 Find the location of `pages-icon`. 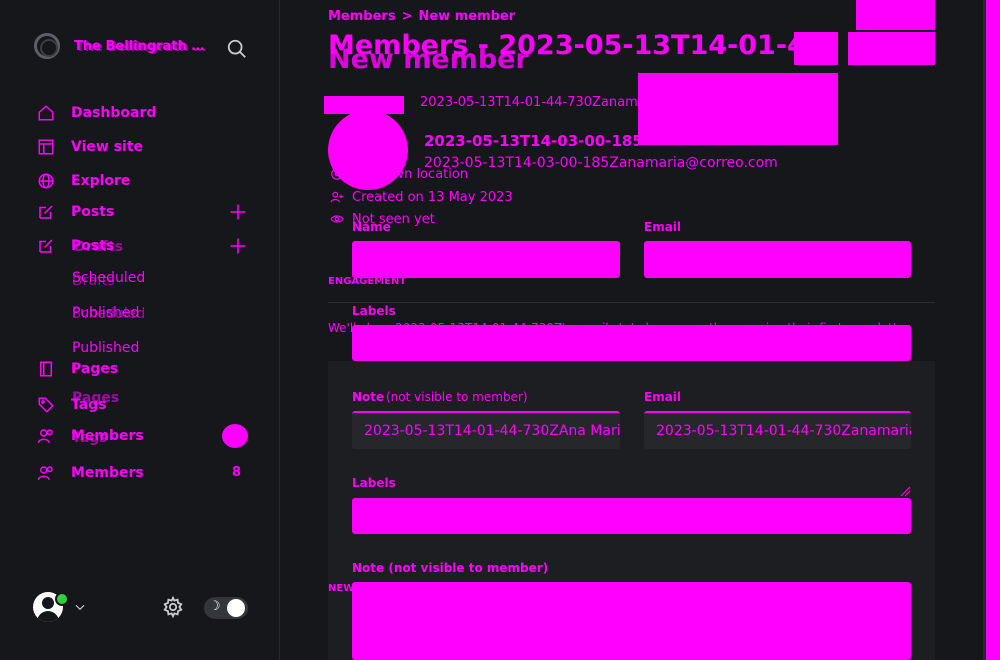

pages-icon is located at coordinates (46, 369).